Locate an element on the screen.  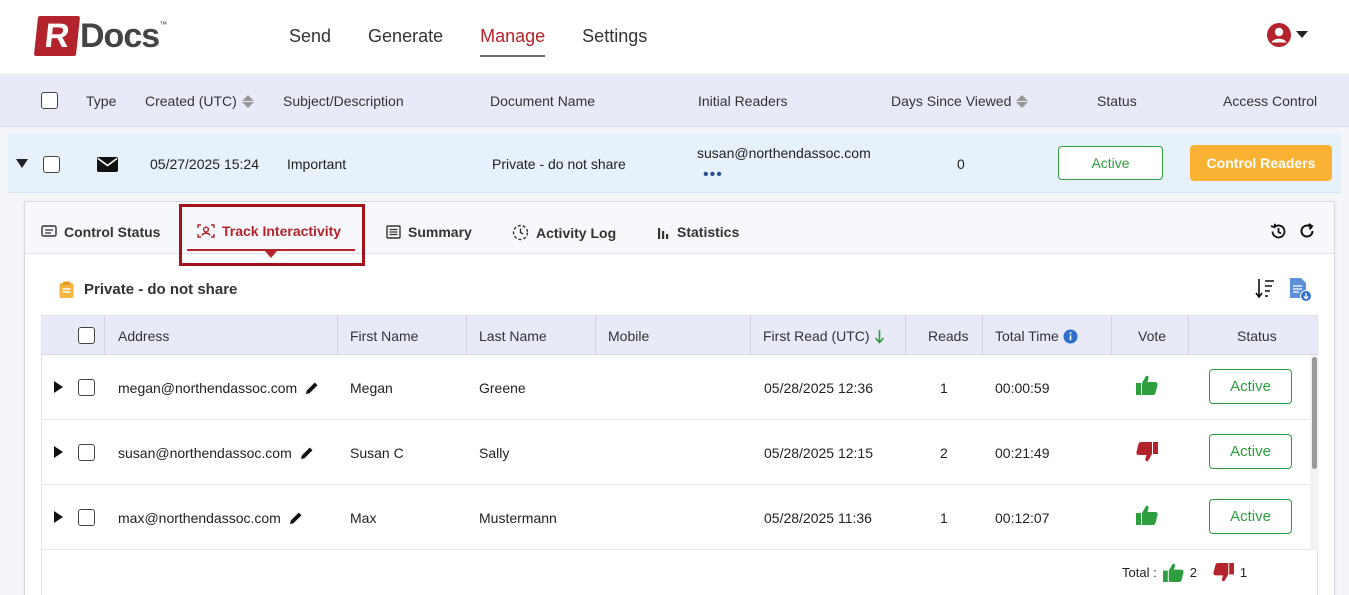
user-menu is located at coordinates (1287, 35).